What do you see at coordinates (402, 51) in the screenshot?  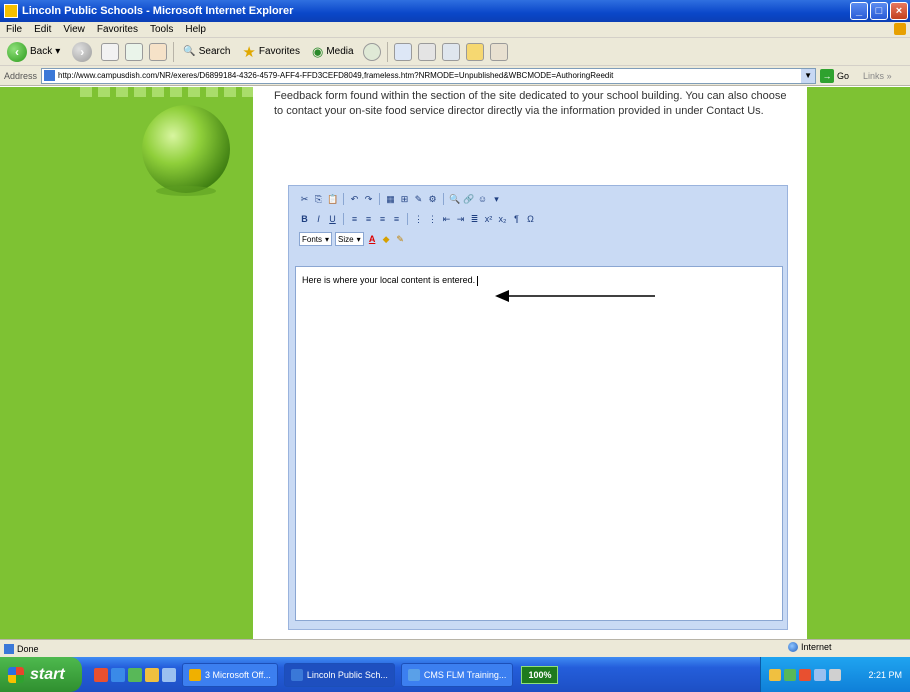 I see `mail-icon` at bounding box center [402, 51].